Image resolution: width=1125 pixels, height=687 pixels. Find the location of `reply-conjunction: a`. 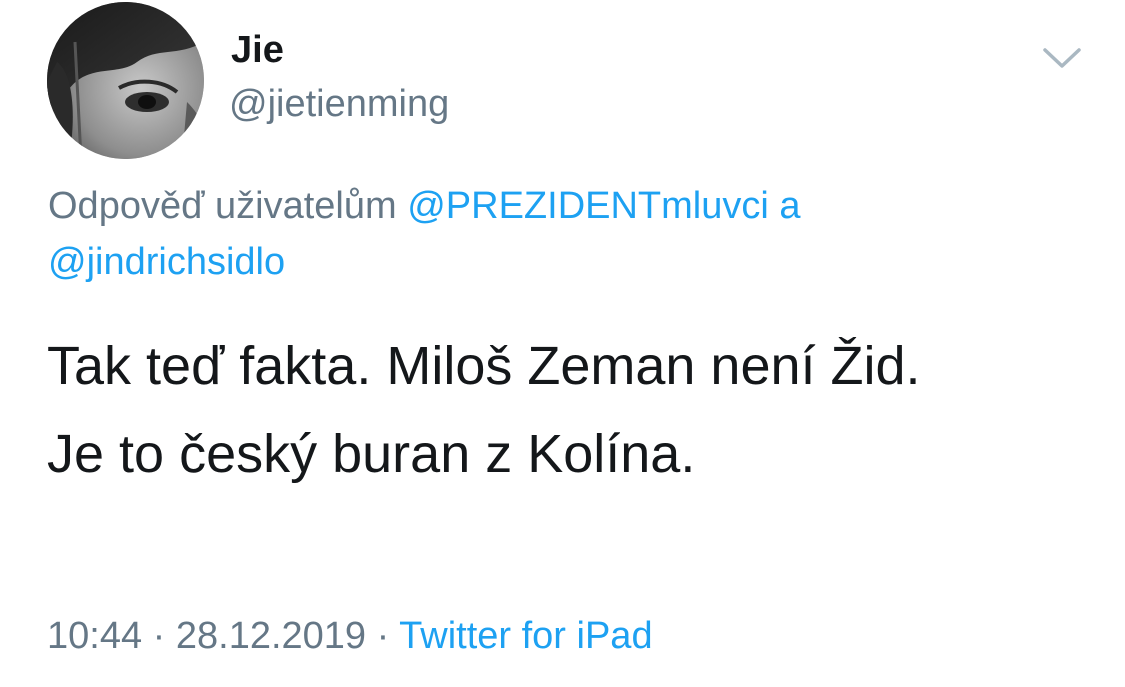

reply-conjunction: a is located at coordinates (790, 206).